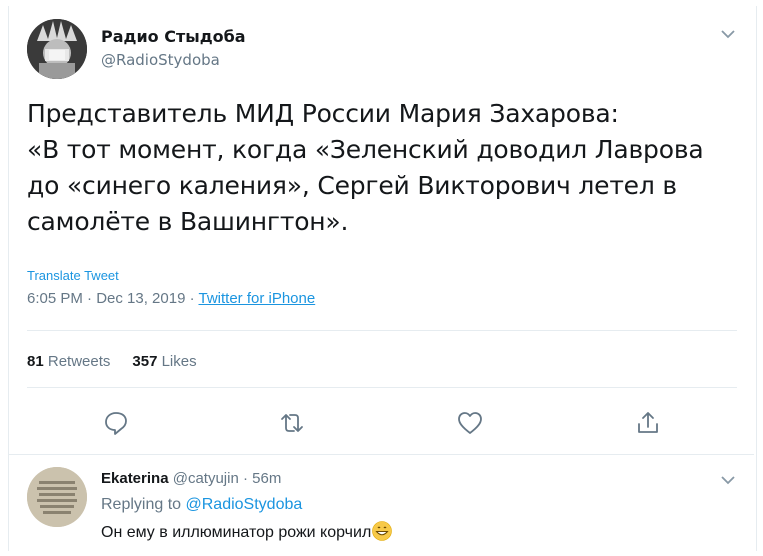 This screenshot has width=763, height=556. What do you see at coordinates (247, 531) in the screenshot?
I see `reply-text: Он ему в иллюминатор рожи корчил` at bounding box center [247, 531].